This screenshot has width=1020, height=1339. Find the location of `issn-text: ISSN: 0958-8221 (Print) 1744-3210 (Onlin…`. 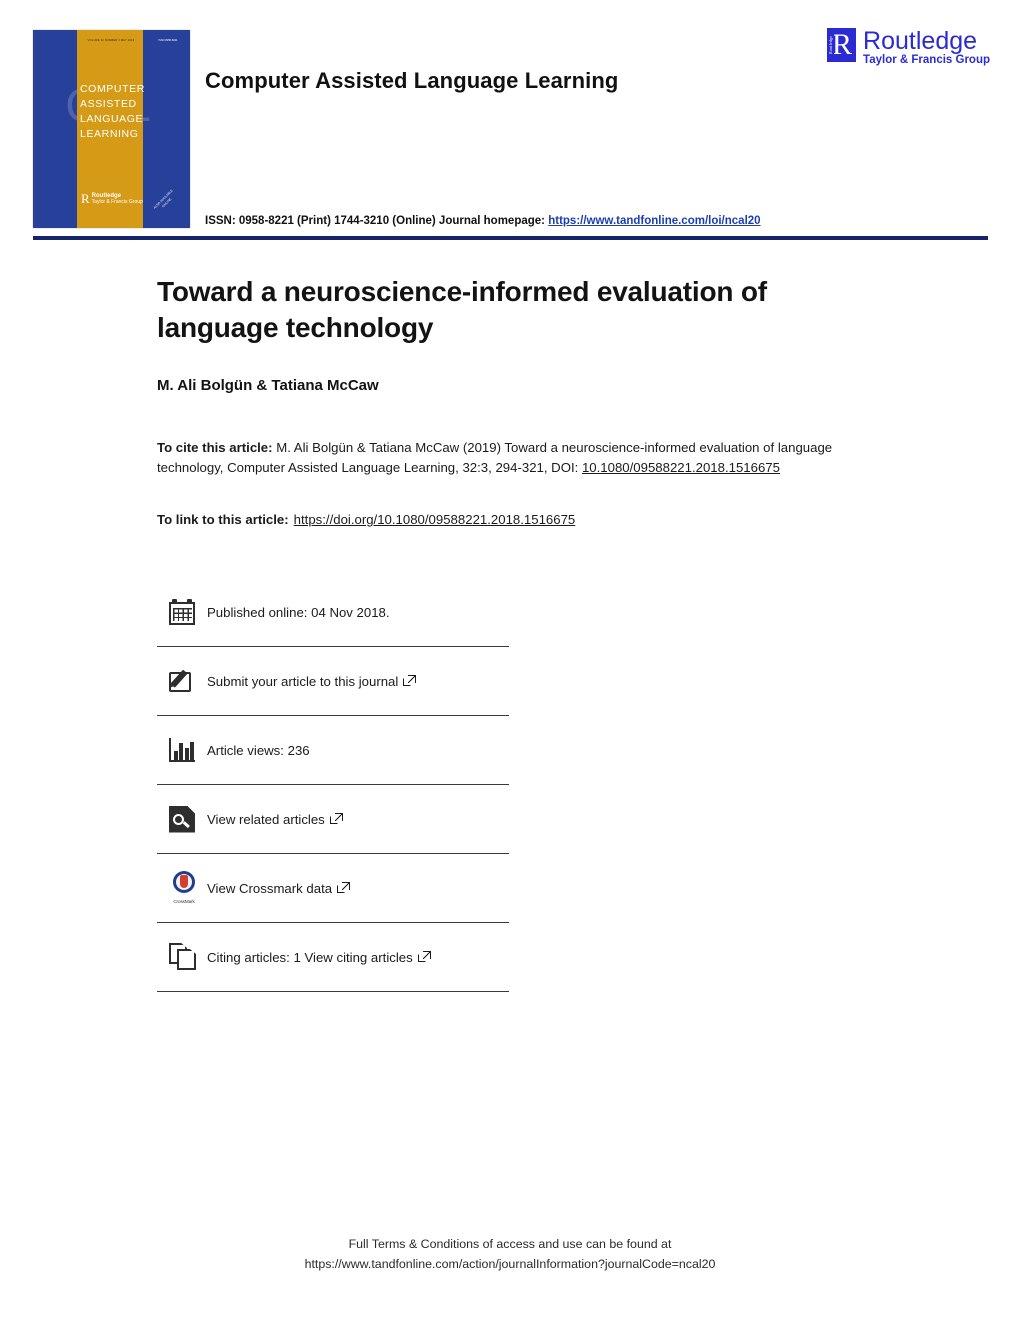

issn-text: ISSN: 0958-8221 (Print) 1744-3210 (Onlin… is located at coordinates (375, 221).